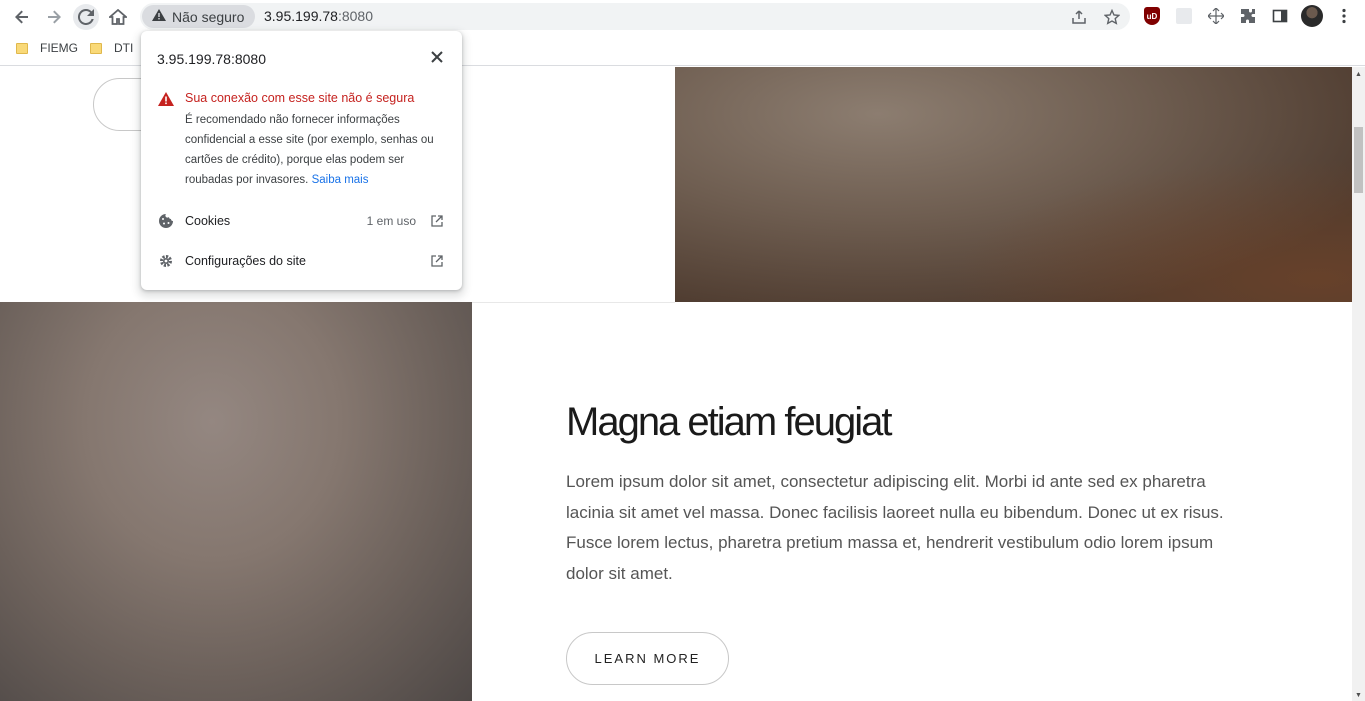 The width and height of the screenshot is (1365, 701). I want to click on ublock-badge: uD, so click(1152, 16).